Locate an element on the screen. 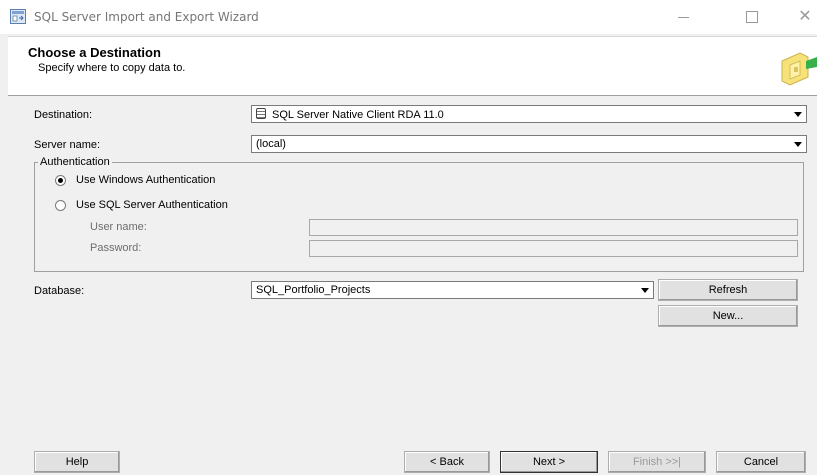  server-name-value: (local) is located at coordinates (271, 144).